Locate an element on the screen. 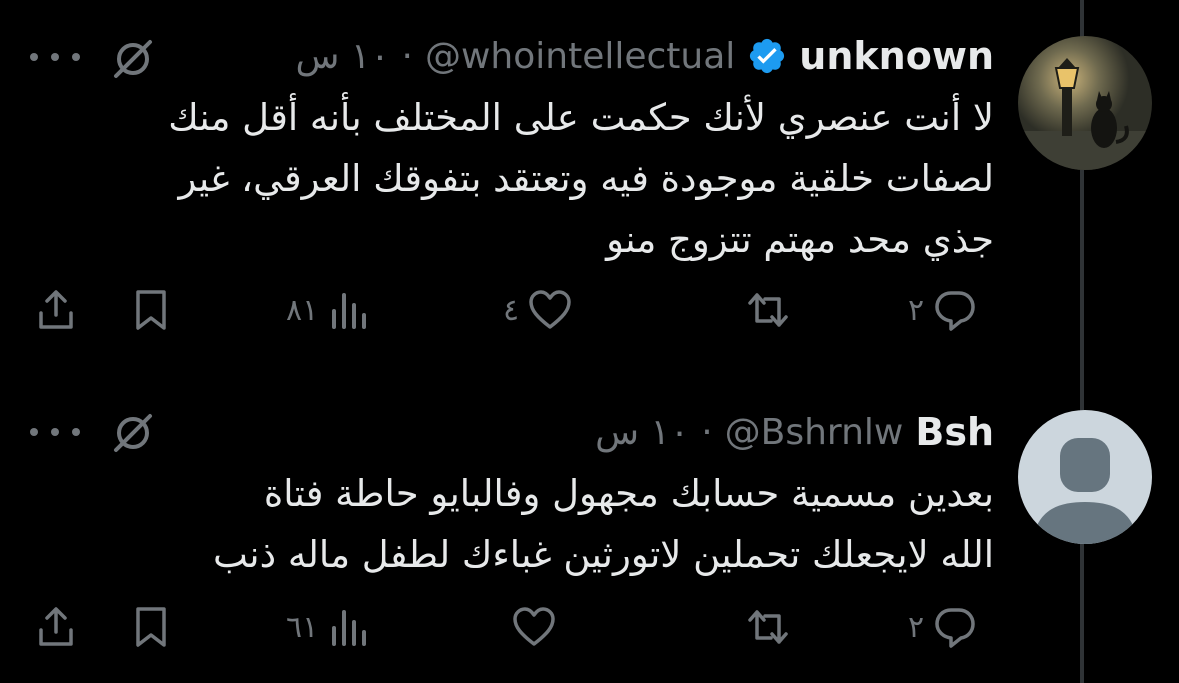 Image resolution: width=1179 pixels, height=683 pixels. views-count: ٦١ is located at coordinates (302, 627).